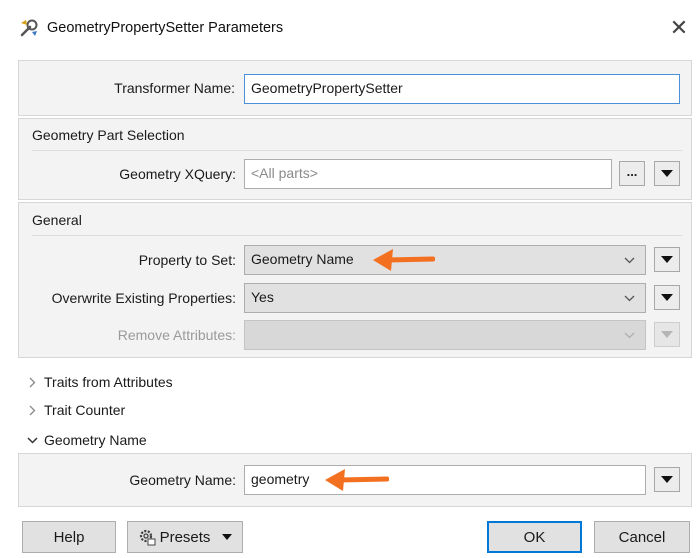  What do you see at coordinates (143, 298) in the screenshot?
I see `overwrite-existing-properties-label: Overwrite Existing Properties:` at bounding box center [143, 298].